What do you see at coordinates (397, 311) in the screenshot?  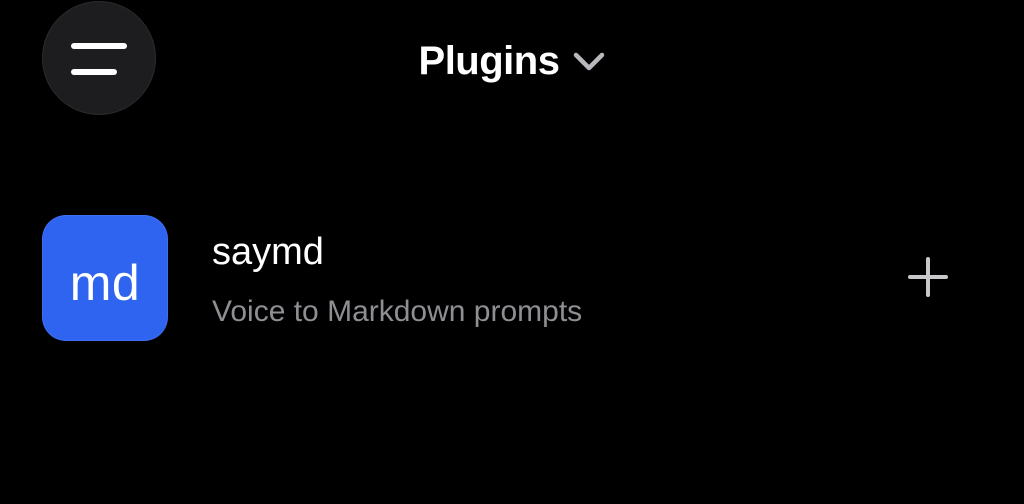 I see `plugin-description: Voice to Markdown prompts` at bounding box center [397, 311].